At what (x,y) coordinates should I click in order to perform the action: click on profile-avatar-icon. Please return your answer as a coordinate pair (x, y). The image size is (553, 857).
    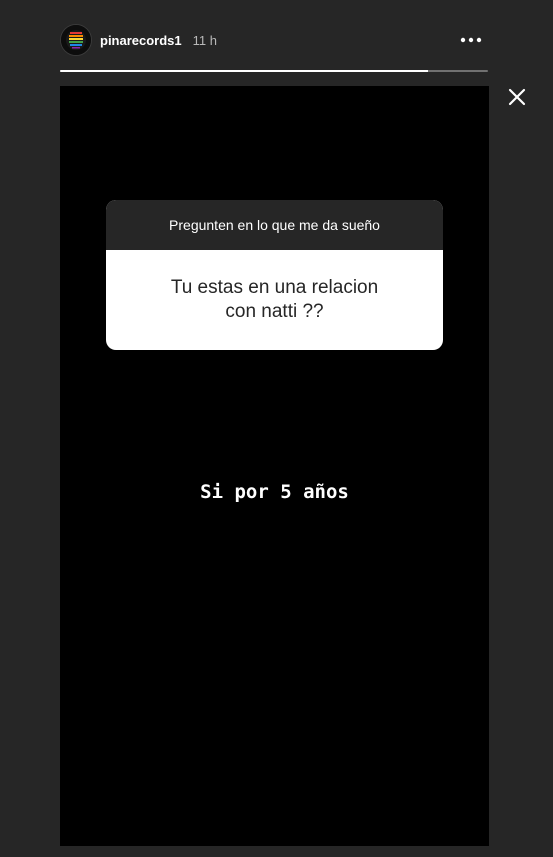
    Looking at the image, I should click on (76, 40).